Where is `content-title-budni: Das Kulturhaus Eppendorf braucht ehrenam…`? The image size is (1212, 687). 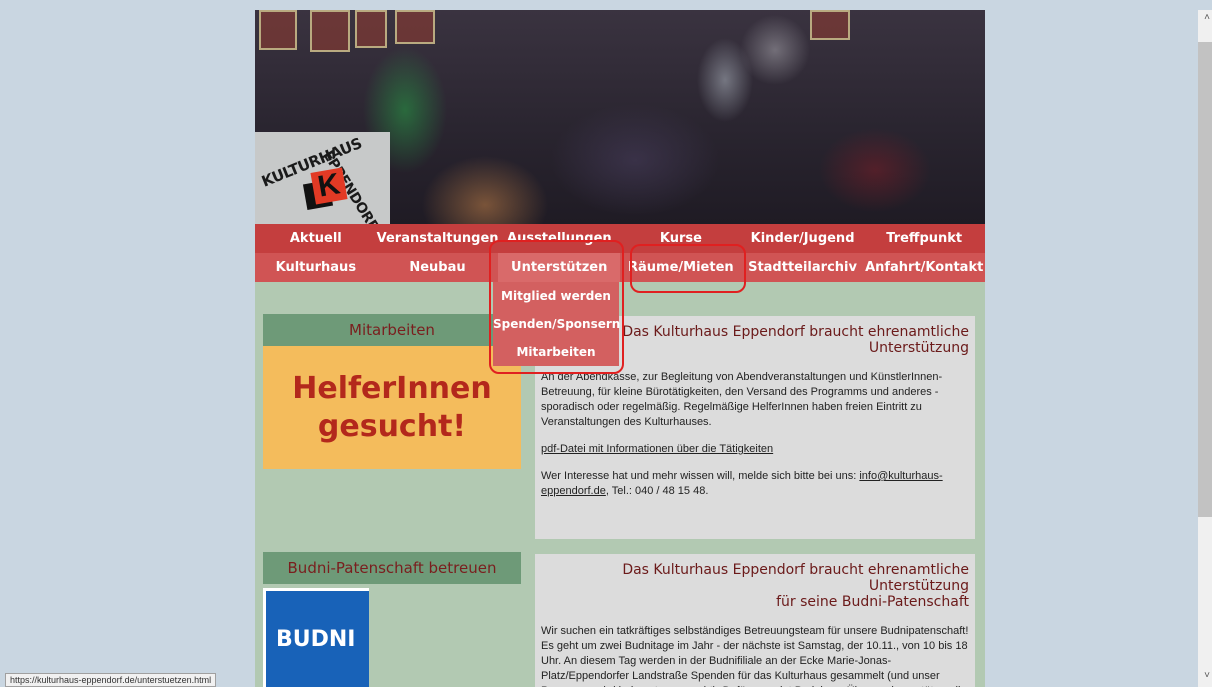
content-title-budni: Das Kulturhaus Eppendorf braucht ehrenam… is located at coordinates (755, 586).